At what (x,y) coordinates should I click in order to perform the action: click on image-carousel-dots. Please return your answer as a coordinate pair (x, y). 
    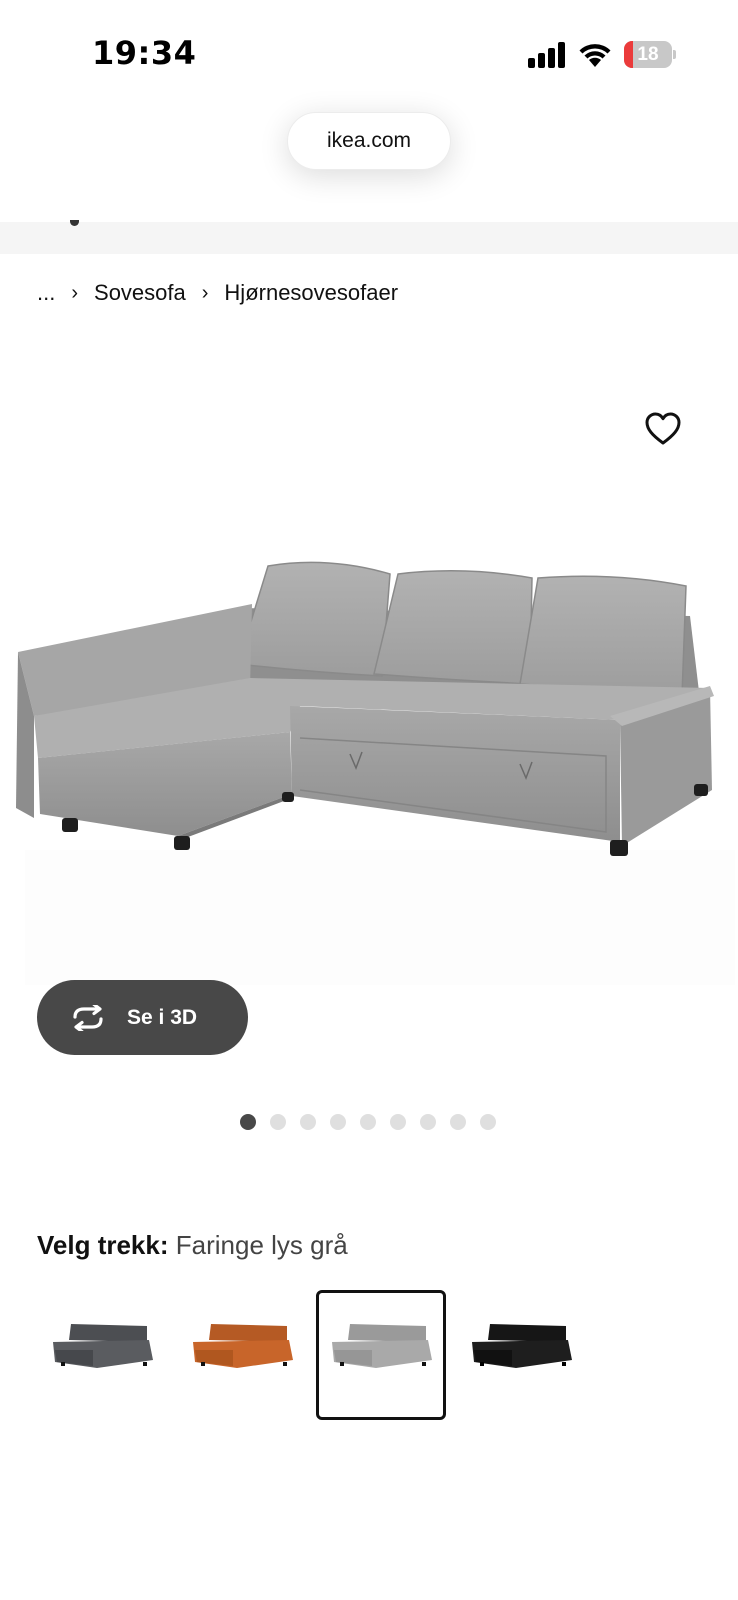
    Looking at the image, I should click on (375, 1123).